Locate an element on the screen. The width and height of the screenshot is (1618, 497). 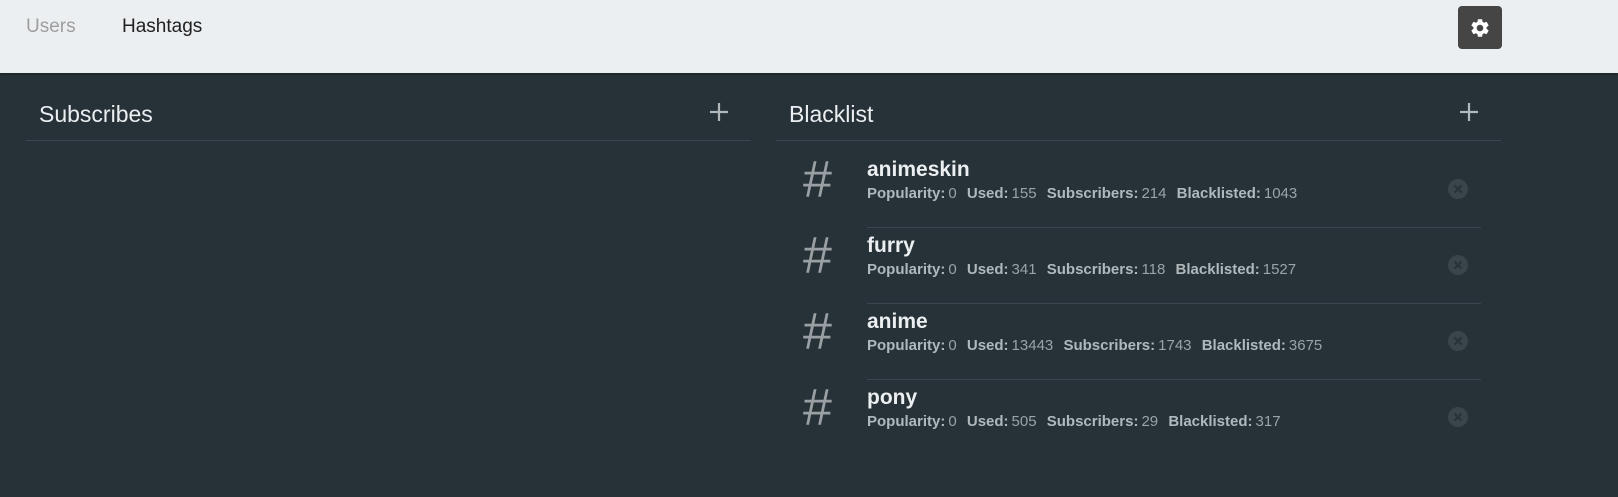
blacklisted-value: 3675 is located at coordinates (1305, 345).